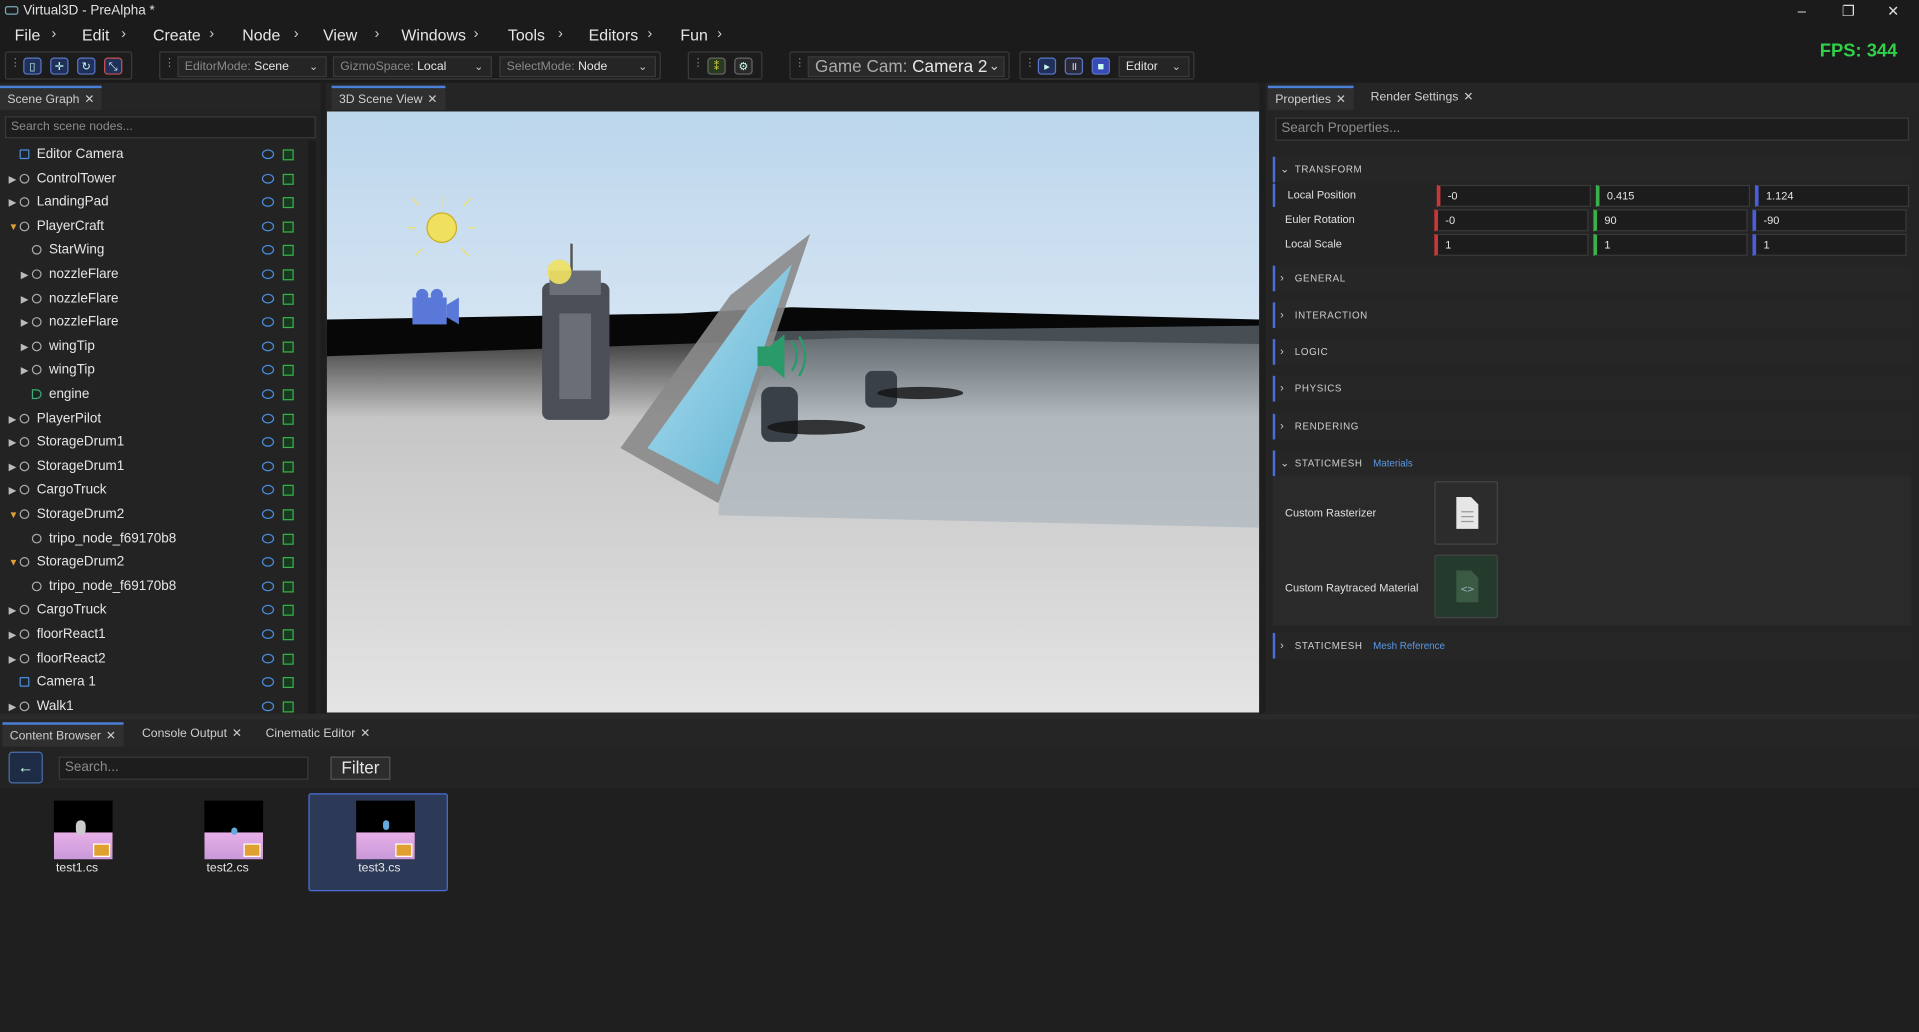  What do you see at coordinates (351, 34) in the screenshot?
I see `menu-view: View ›` at bounding box center [351, 34].